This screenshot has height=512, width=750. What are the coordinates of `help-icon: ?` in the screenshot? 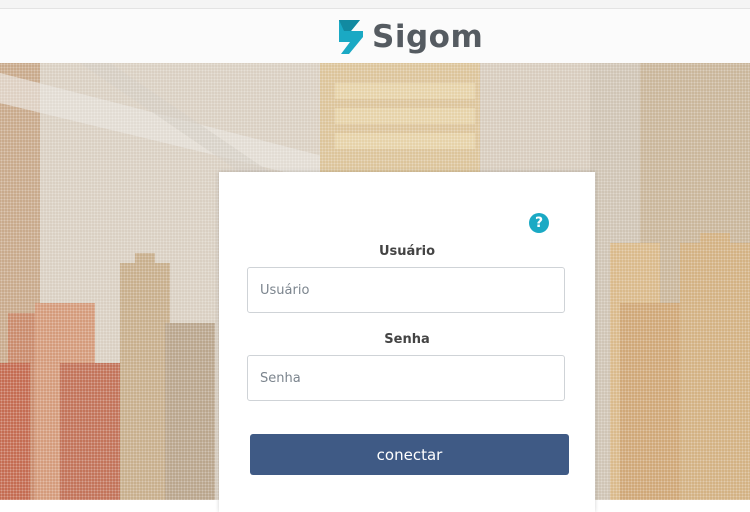 It's located at (539, 223).